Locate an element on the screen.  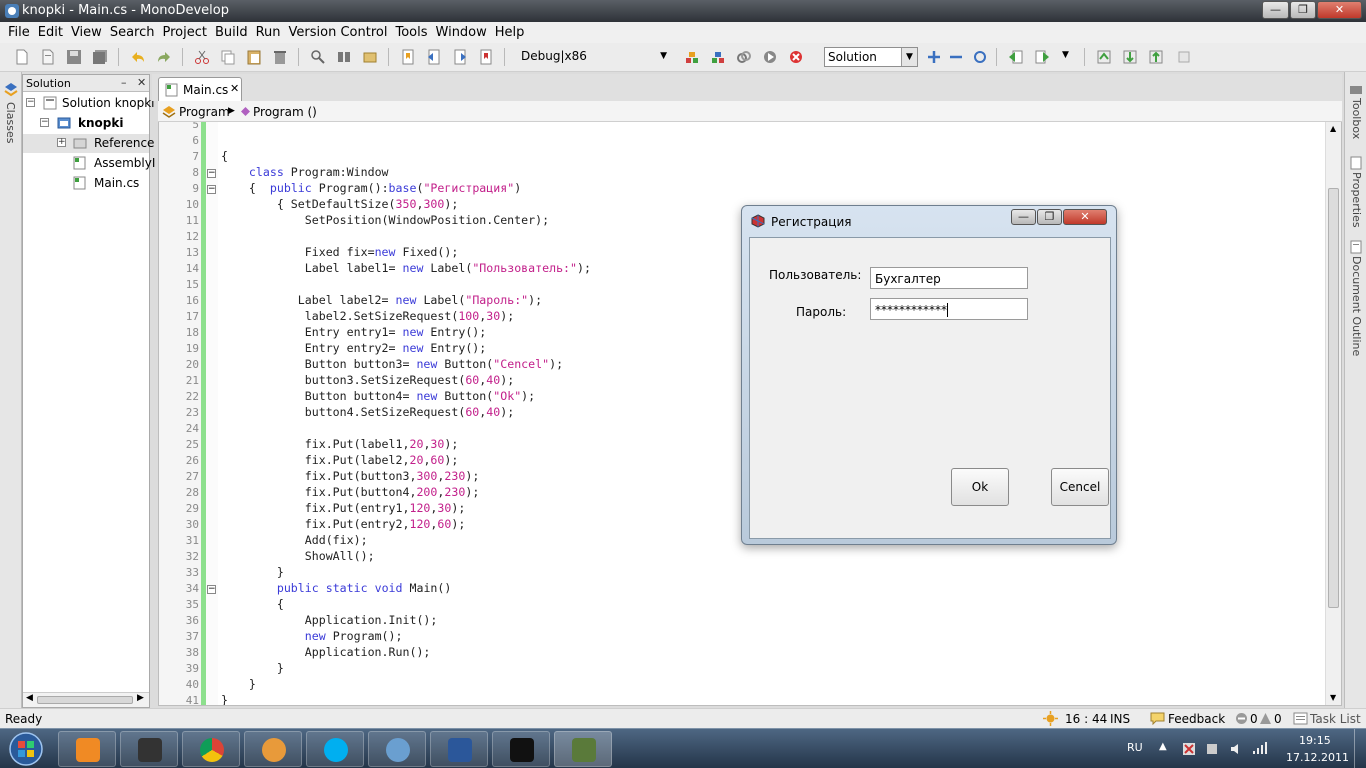
find-in-files-icon is located at coordinates (344, 57).